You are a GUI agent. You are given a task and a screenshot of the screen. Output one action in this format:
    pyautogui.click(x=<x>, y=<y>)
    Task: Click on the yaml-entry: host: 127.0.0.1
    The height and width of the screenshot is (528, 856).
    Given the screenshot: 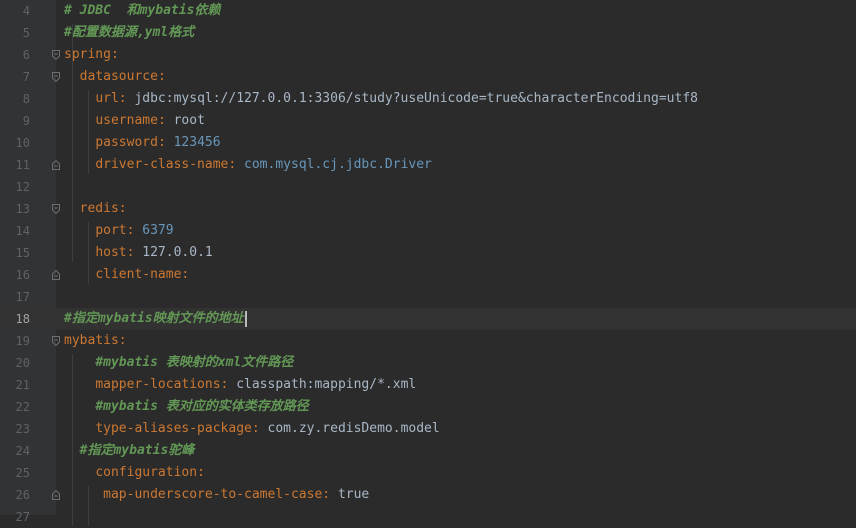 What is the action you would take?
    pyautogui.click(x=138, y=253)
    